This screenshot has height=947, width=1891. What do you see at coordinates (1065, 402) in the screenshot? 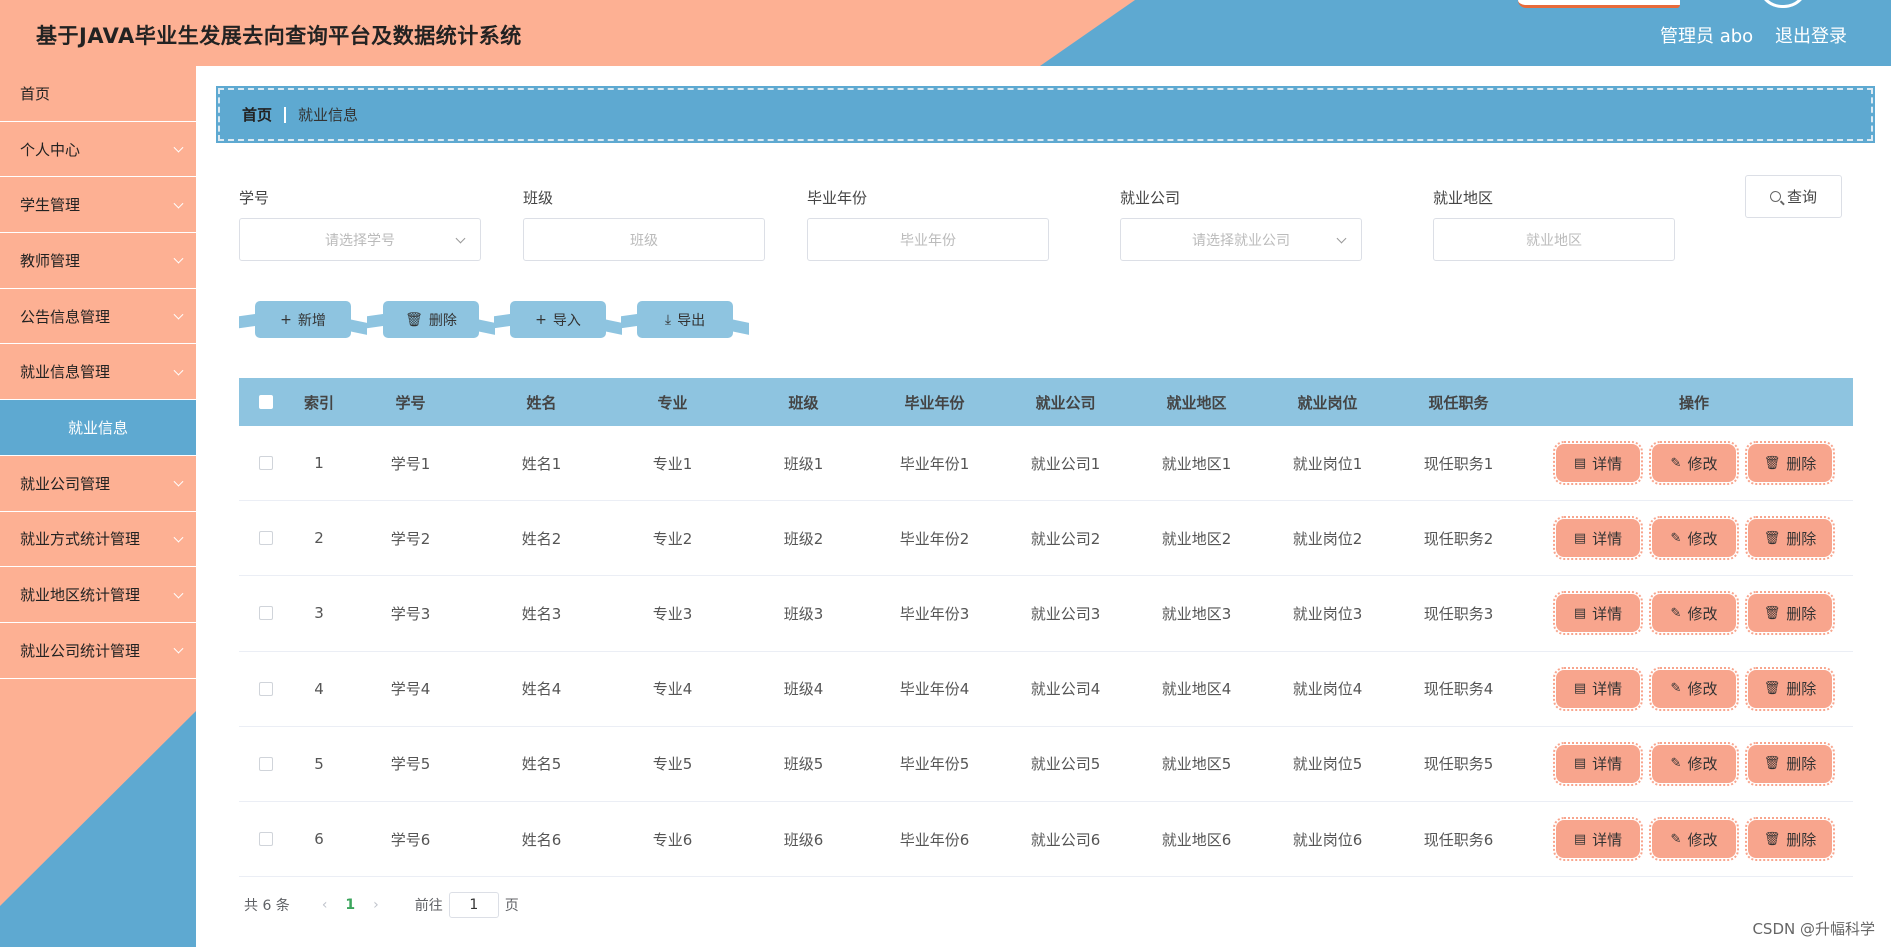
I see `column-header: 就业公司` at bounding box center [1065, 402].